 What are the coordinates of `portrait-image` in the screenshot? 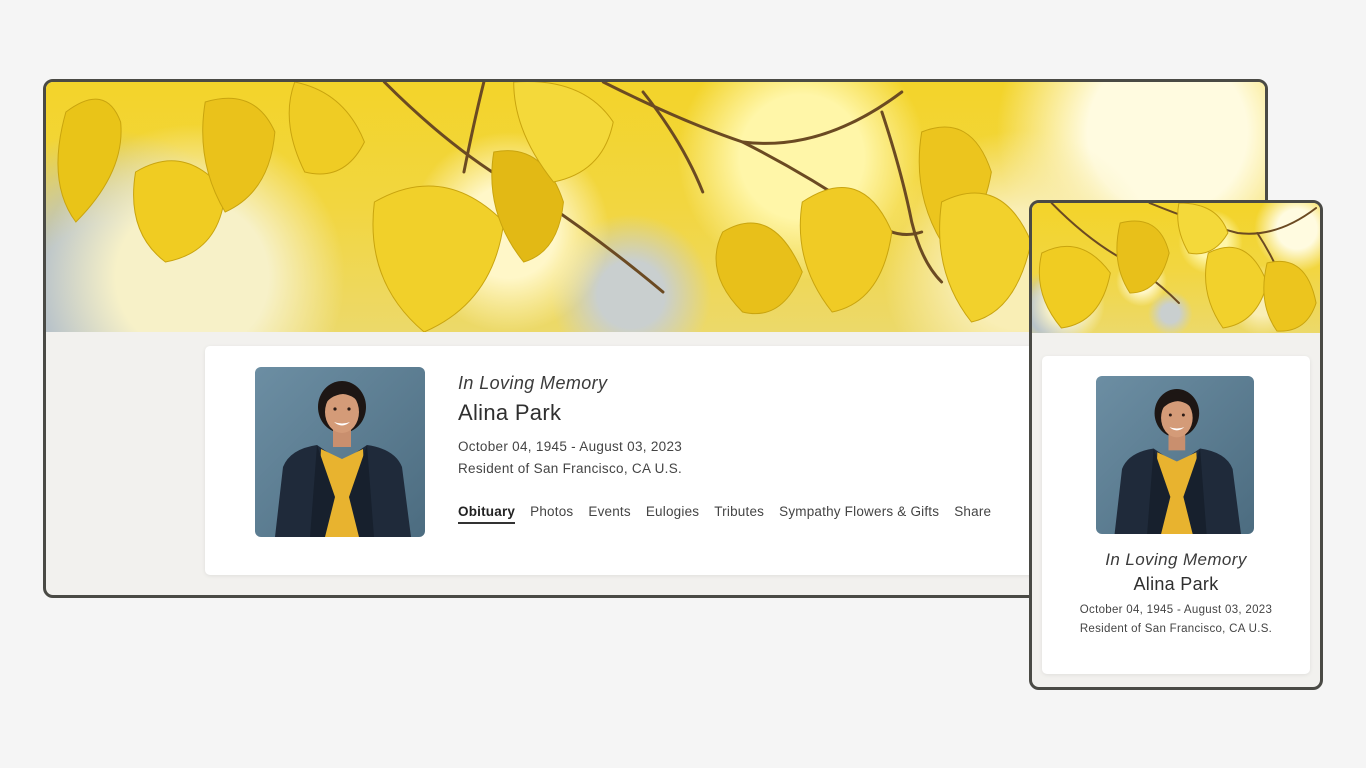 It's located at (340, 452).